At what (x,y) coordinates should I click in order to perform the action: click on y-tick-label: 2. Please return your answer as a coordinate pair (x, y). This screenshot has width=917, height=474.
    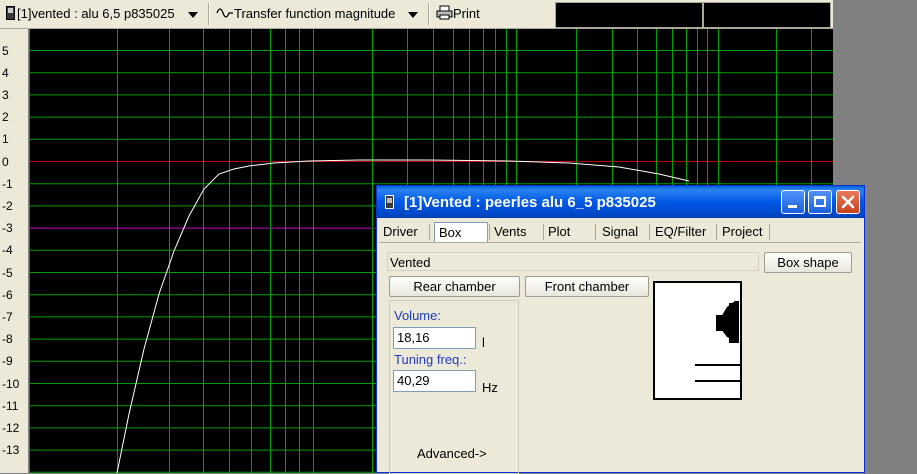
    Looking at the image, I should click on (5, 117).